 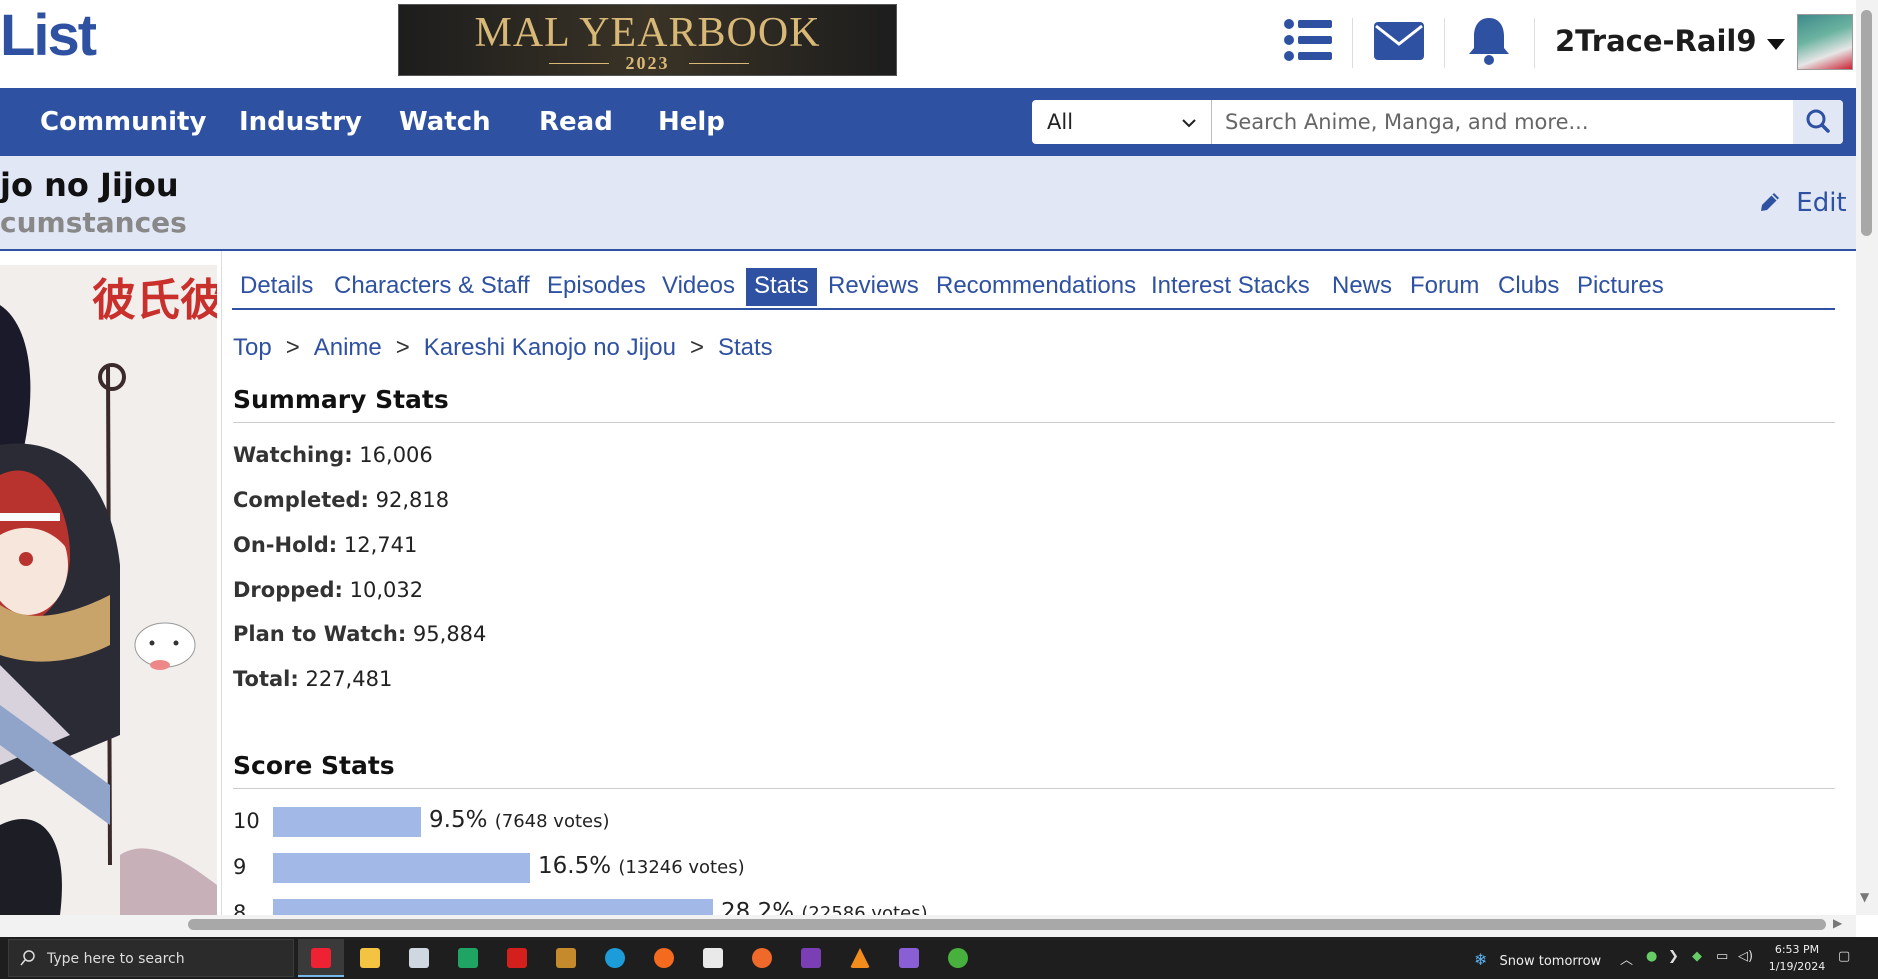 I want to click on weather-widget: ❄ Snow tomorrow, so click(x=1537, y=959).